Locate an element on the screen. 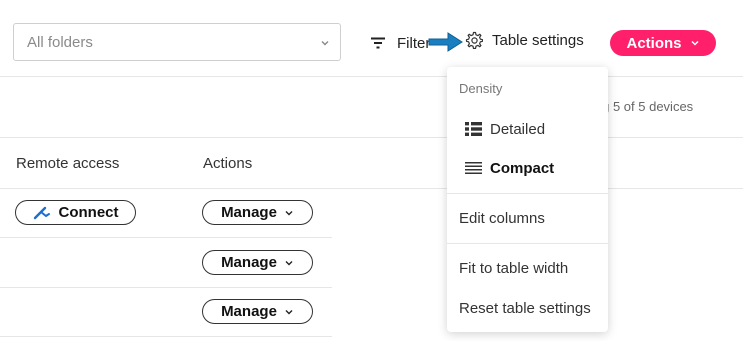  toolbar-divider is located at coordinates (371, 76).